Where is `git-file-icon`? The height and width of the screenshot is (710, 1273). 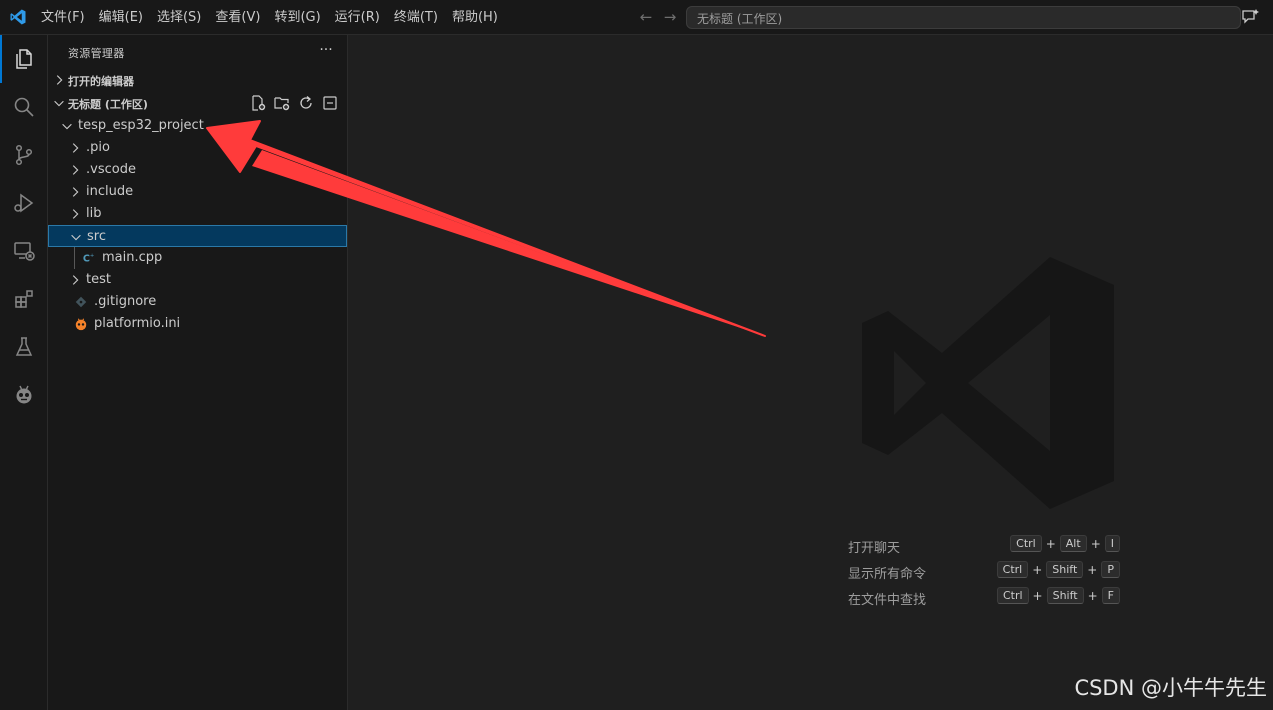
git-file-icon is located at coordinates (81, 302).